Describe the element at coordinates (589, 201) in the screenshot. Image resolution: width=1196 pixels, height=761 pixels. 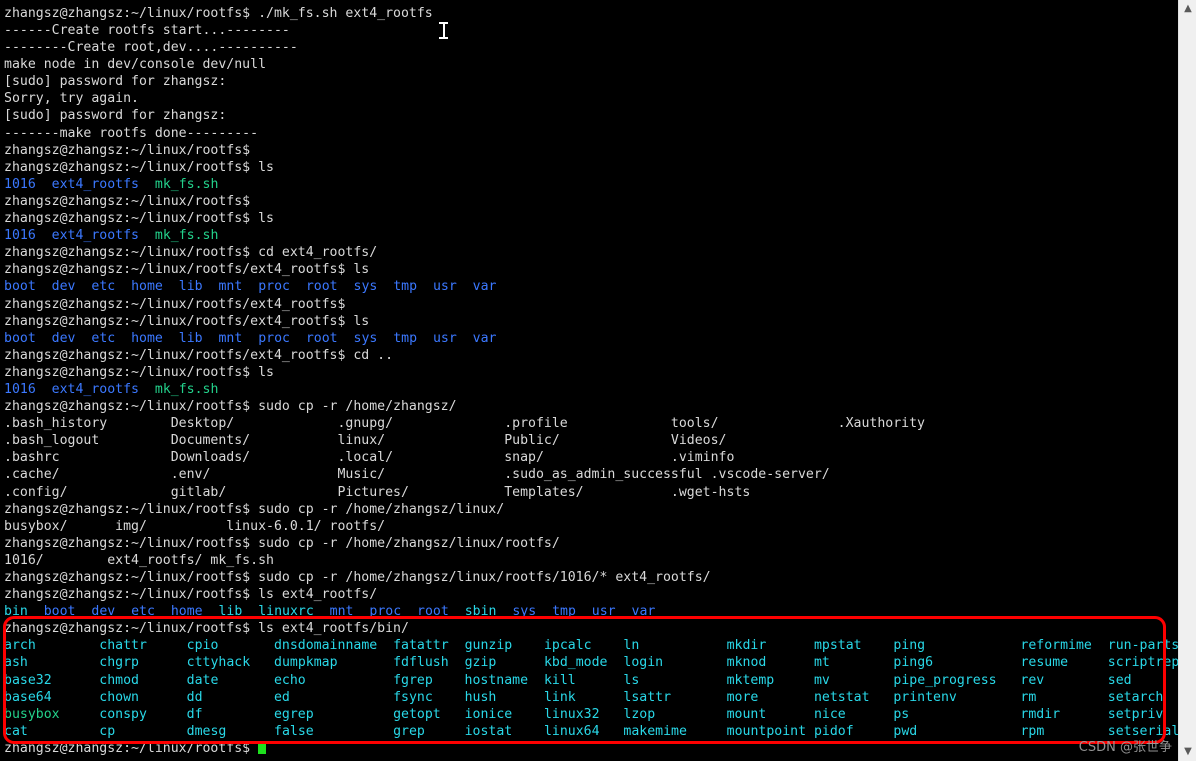
I see `terminal-line: zhangsz@zhangsz:~/linux/rootfs$` at that location.